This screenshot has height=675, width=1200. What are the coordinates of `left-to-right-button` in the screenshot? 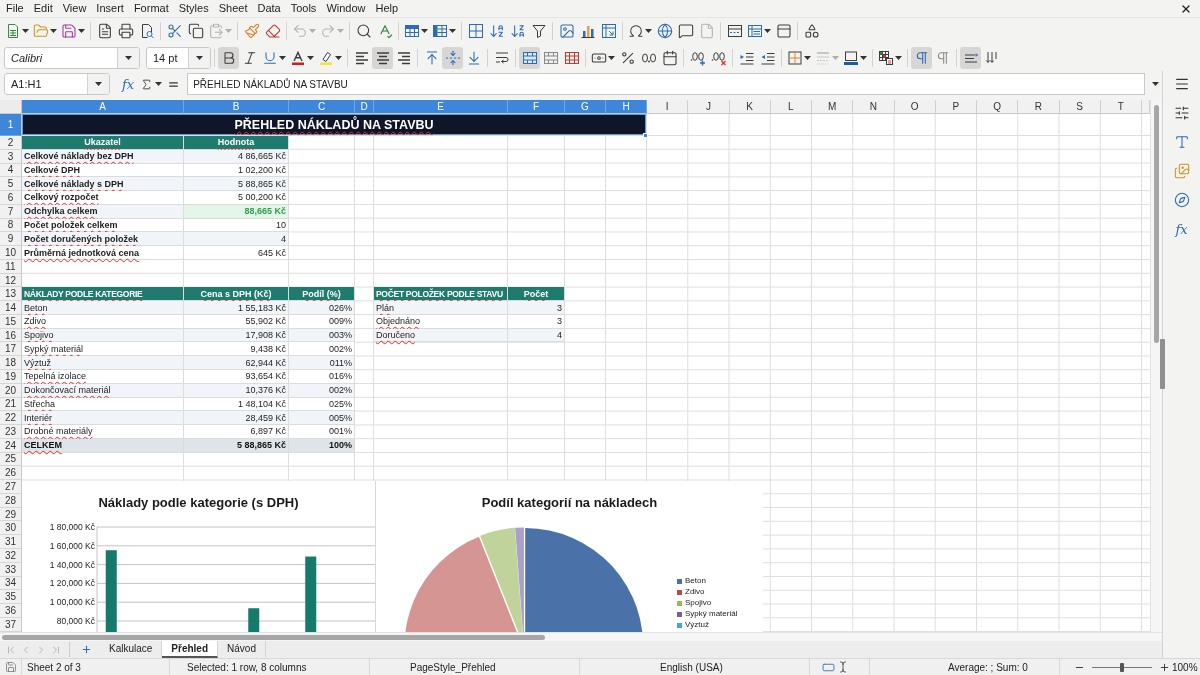 It's located at (921, 57).